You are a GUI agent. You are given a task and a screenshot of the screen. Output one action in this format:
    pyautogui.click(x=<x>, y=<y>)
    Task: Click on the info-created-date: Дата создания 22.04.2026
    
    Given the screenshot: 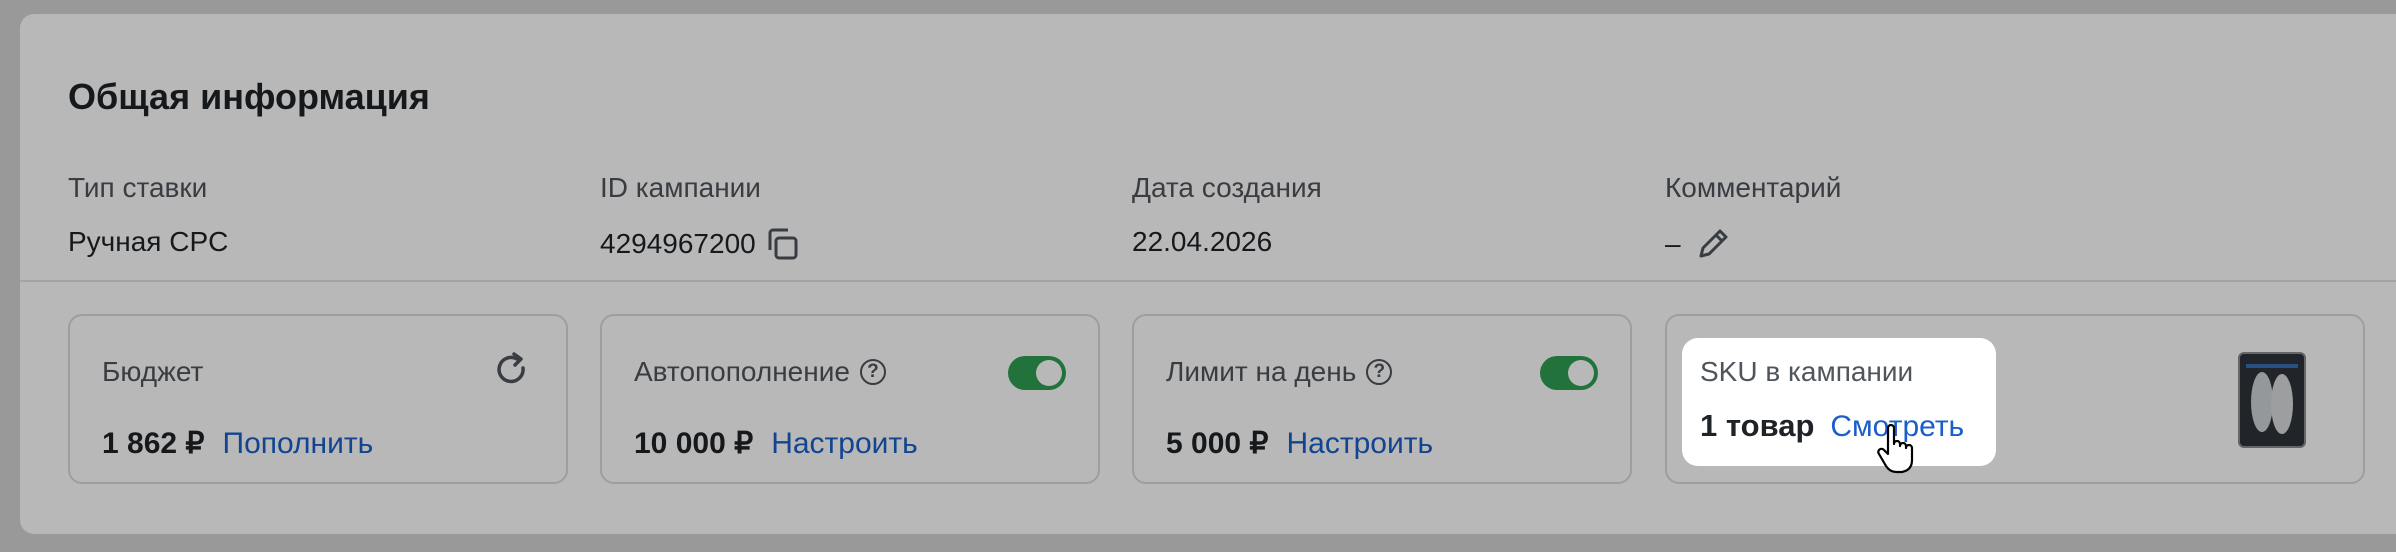 What is the action you would take?
    pyautogui.click(x=1227, y=216)
    